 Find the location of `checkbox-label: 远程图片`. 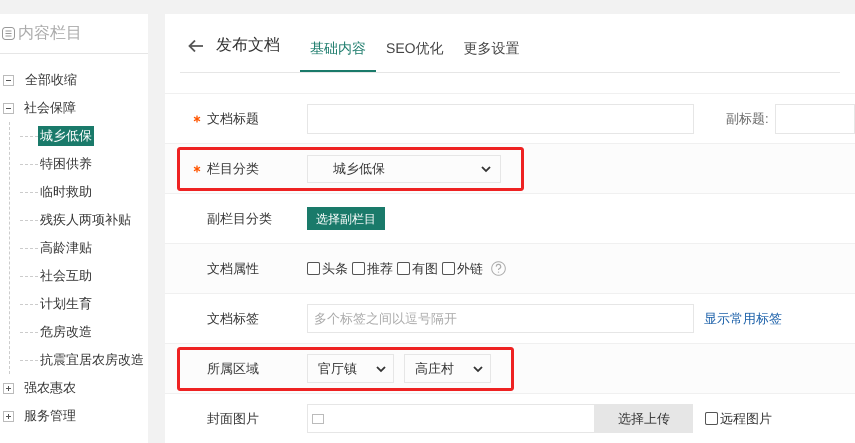

checkbox-label: 远程图片 is located at coordinates (746, 419).